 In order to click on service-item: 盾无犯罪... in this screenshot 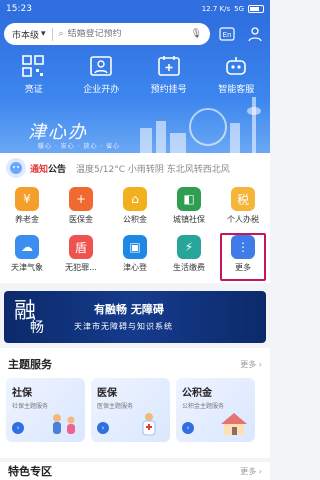, I will do `click(81, 261)`.